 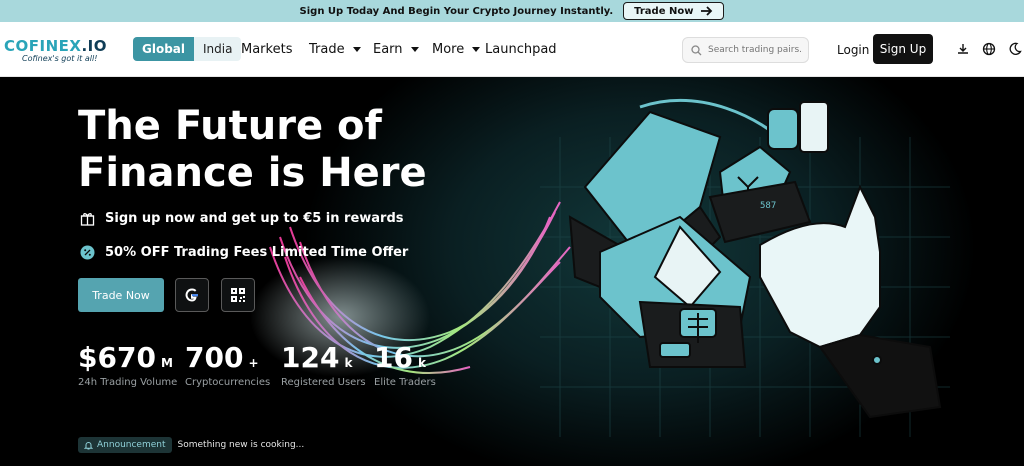 I want to click on stat-label: Elite Traders, so click(x=405, y=382).